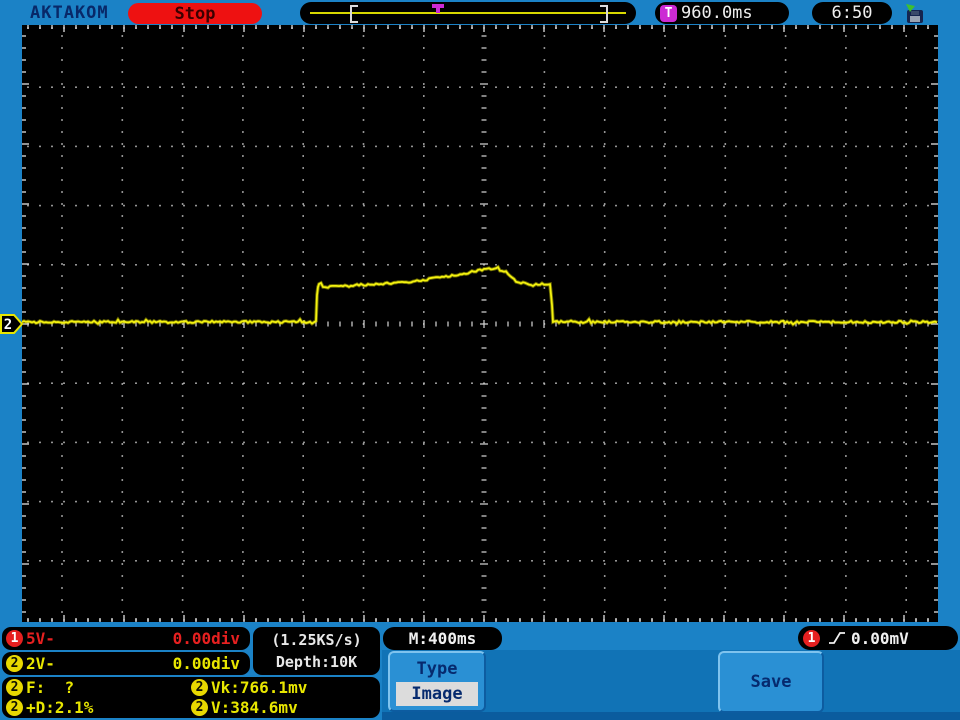  I want to click on channel1-position: 0.00div, so click(206, 638).